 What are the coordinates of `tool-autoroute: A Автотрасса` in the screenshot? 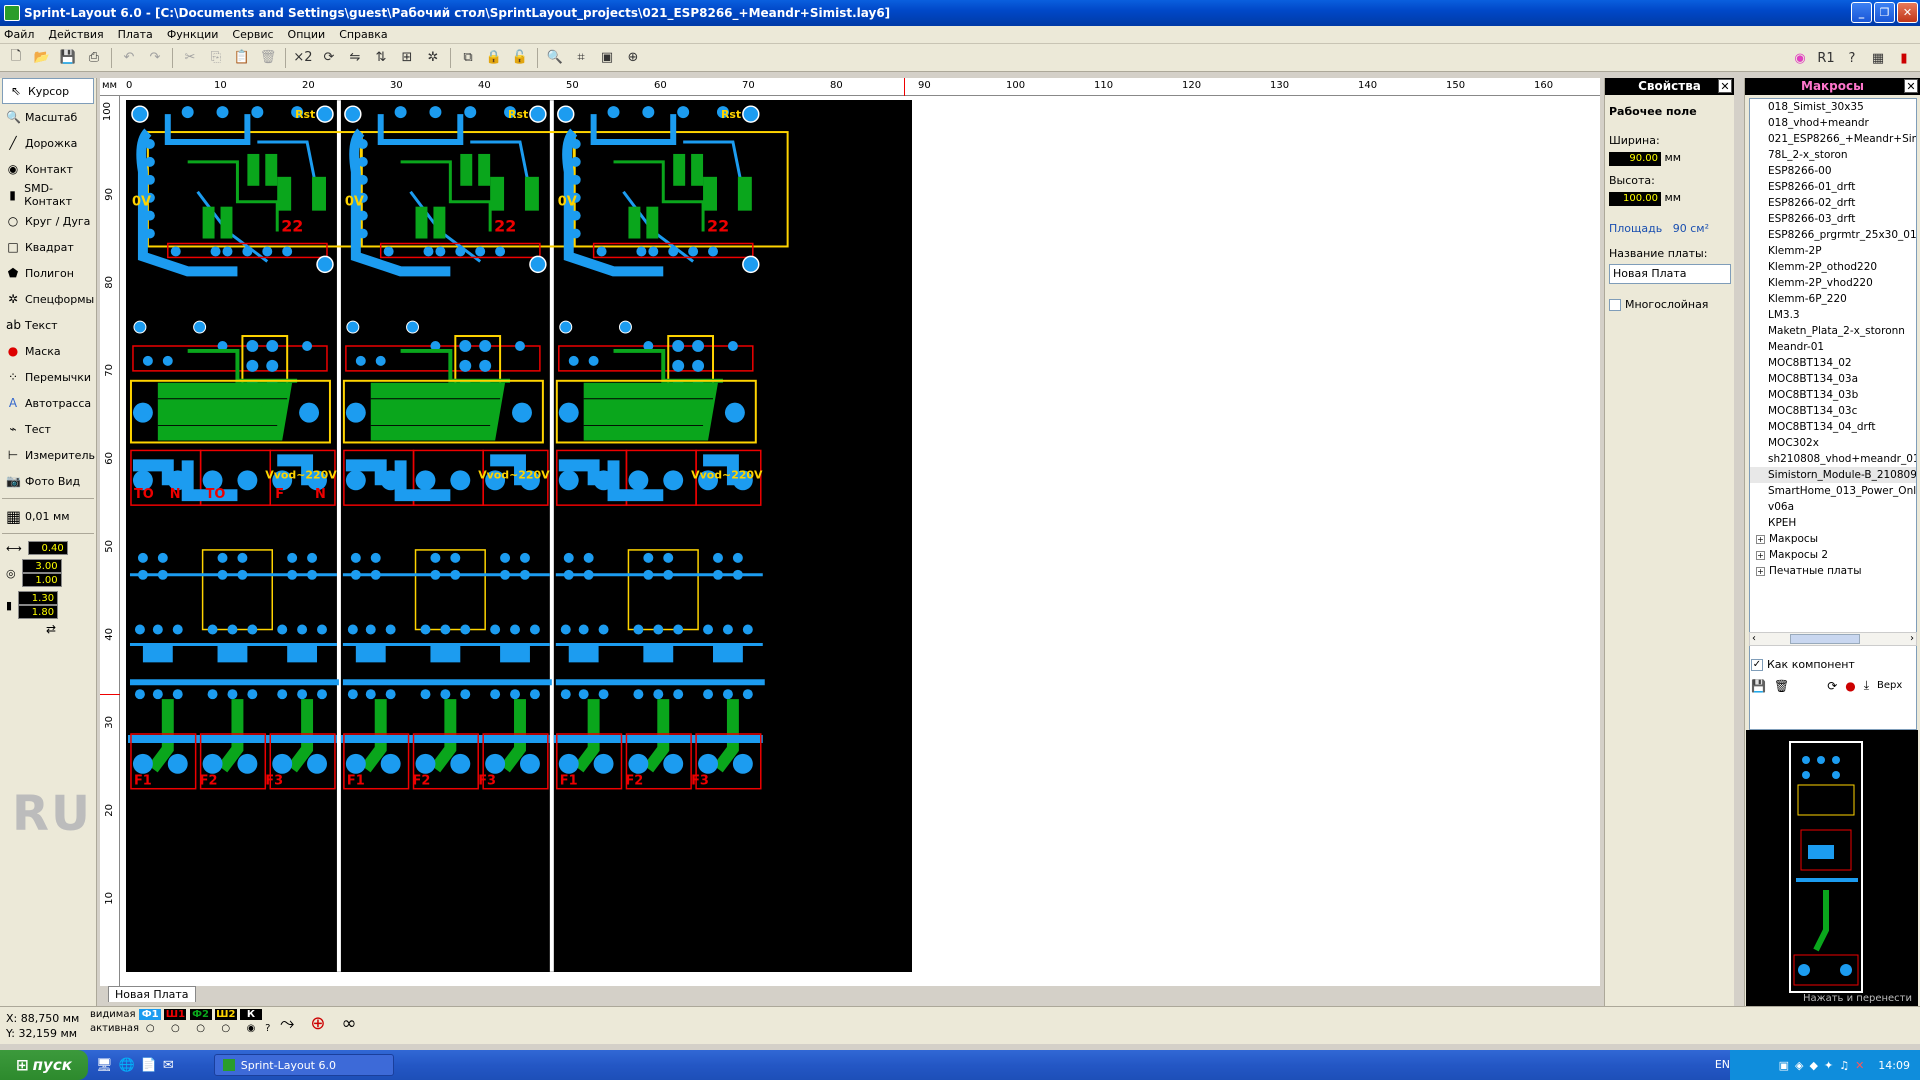 It's located at (48, 403).